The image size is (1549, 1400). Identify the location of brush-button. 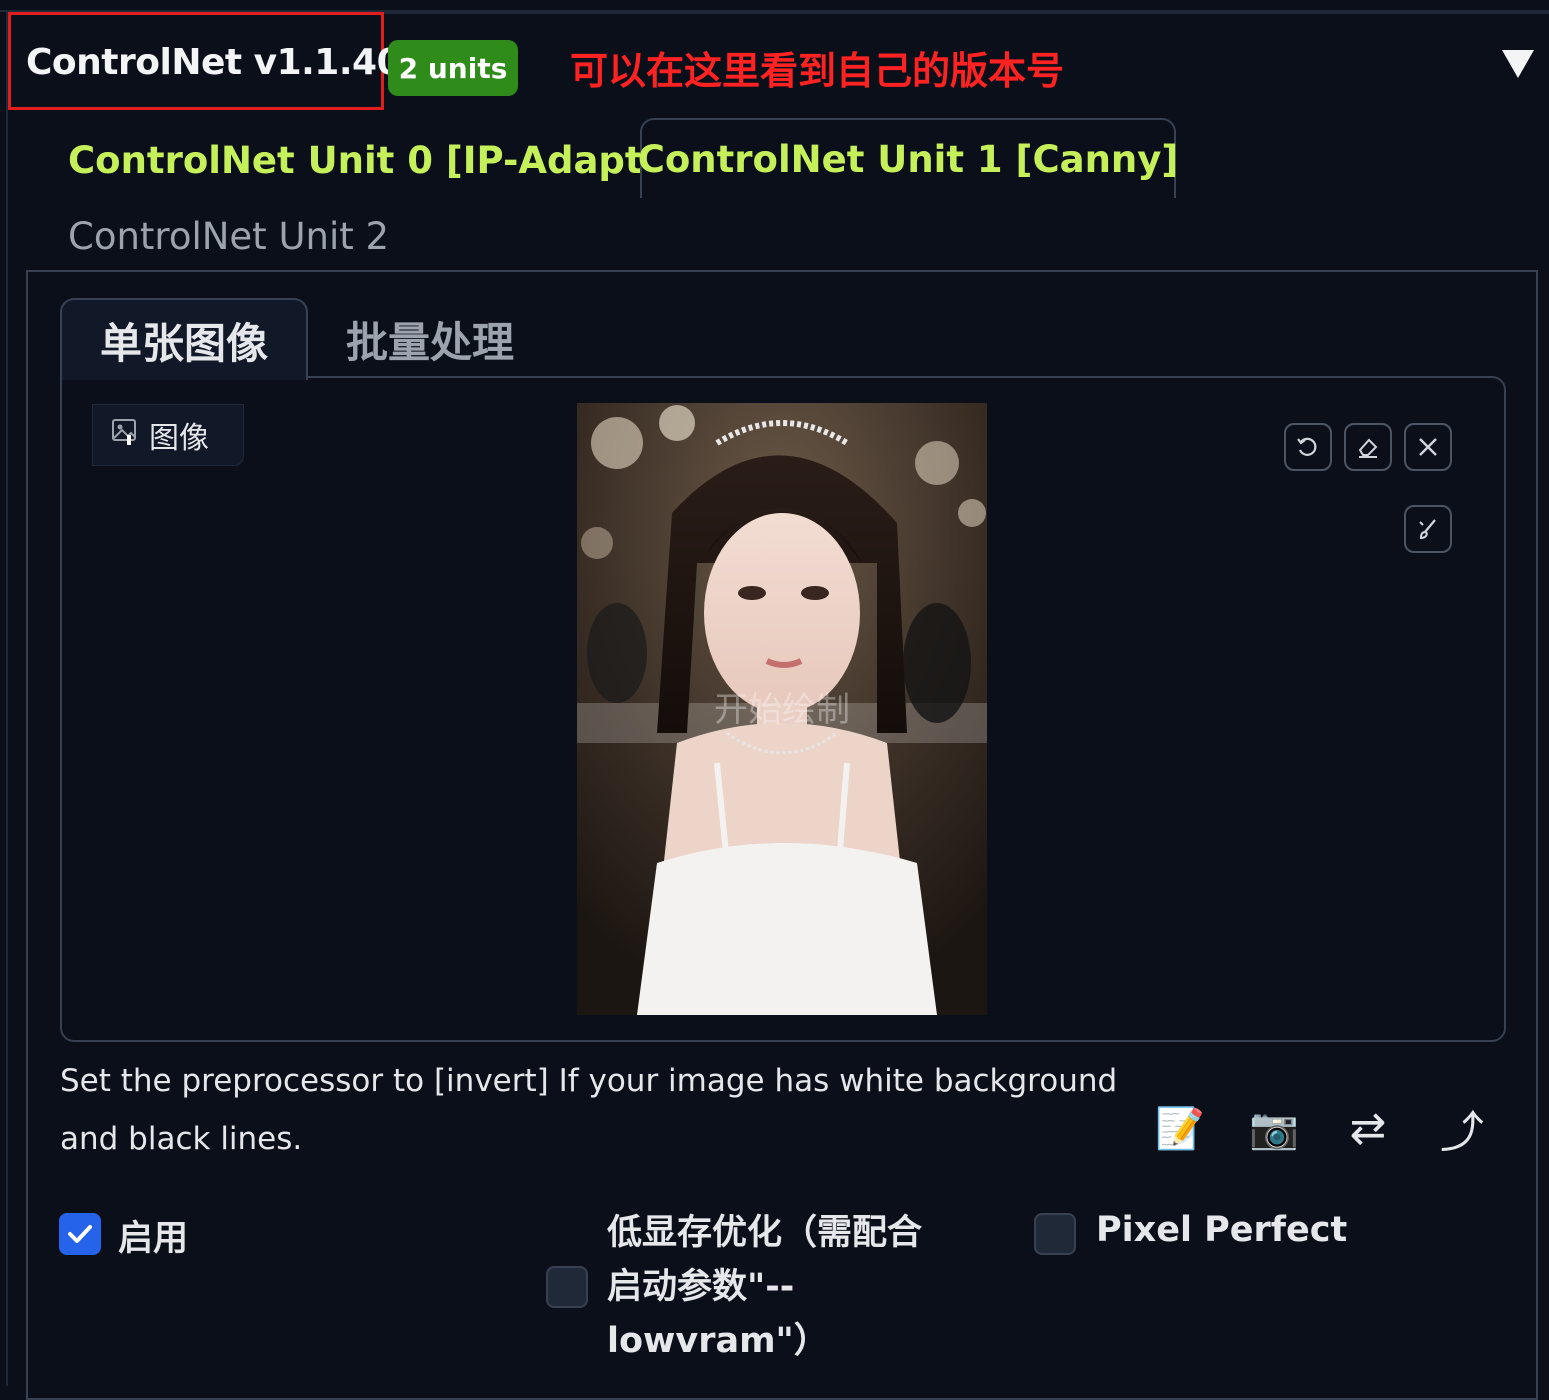
(1428, 529).